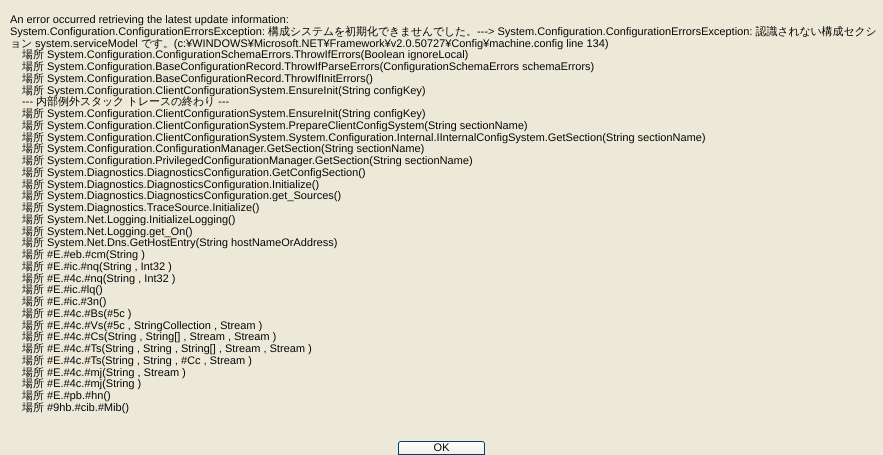 This screenshot has height=455, width=883. What do you see at coordinates (443, 38) in the screenshot?
I see `error-detail: System.Configuration.ConfigurationErrorsException: 構成システムを初期化できませんでした。---> System.Configuration.ConfigurationErrorsException: 認識されない構成セクション system.serviceModel です。(c:¥WINDOWS¥Microsoft.NET¥Framework¥v2.0.50727¥Config¥machine.config line 134)` at bounding box center [443, 38].